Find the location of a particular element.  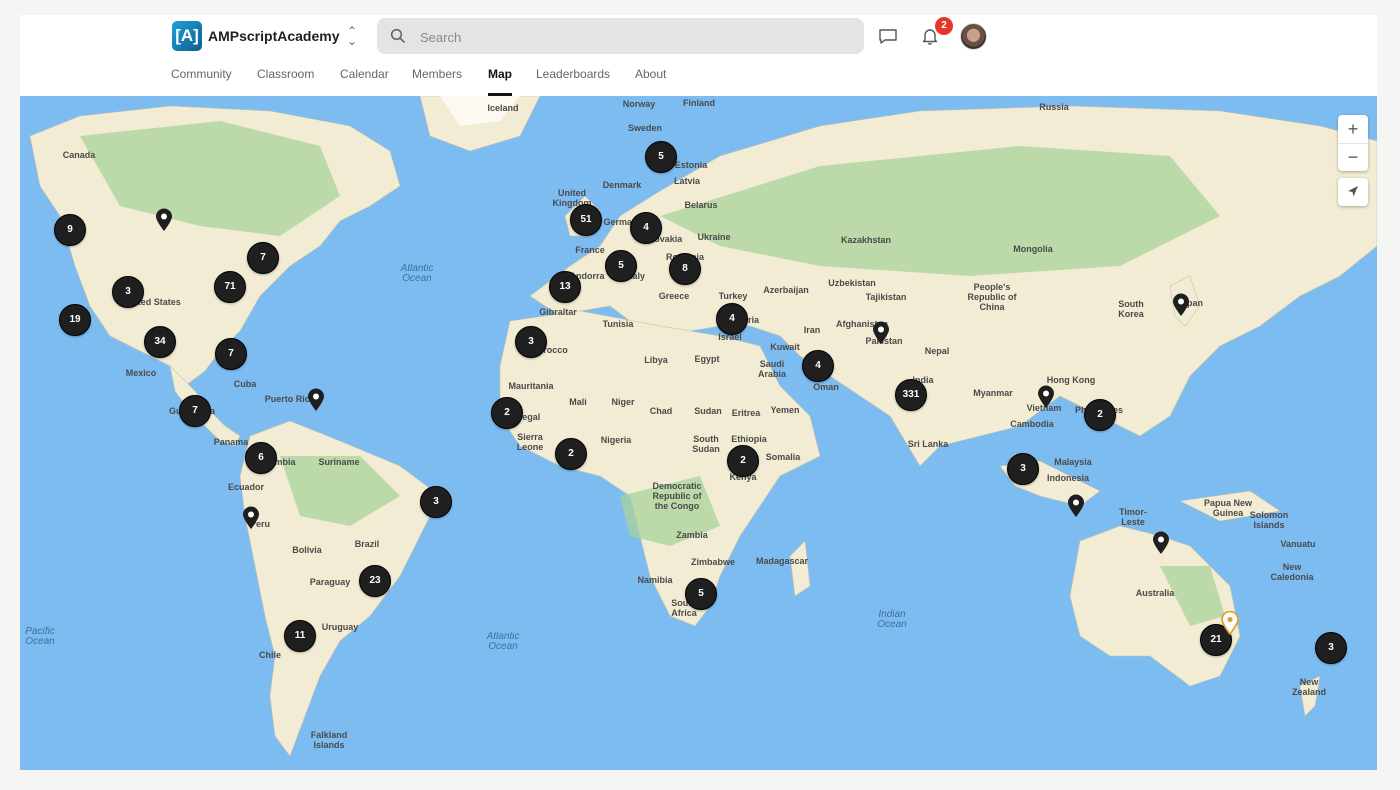

label-hong-kong: Hong Kong is located at coordinates (1071, 380).